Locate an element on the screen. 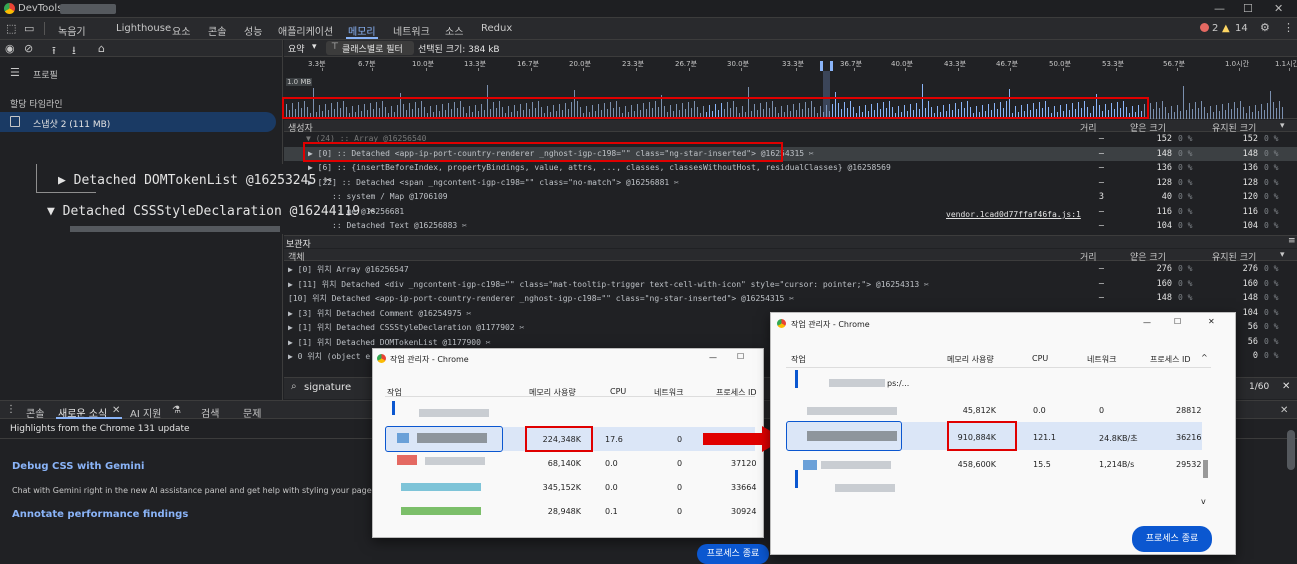 Image resolution: width=1297 pixels, height=564 pixels. view-select: 요약 is located at coordinates (296, 48).